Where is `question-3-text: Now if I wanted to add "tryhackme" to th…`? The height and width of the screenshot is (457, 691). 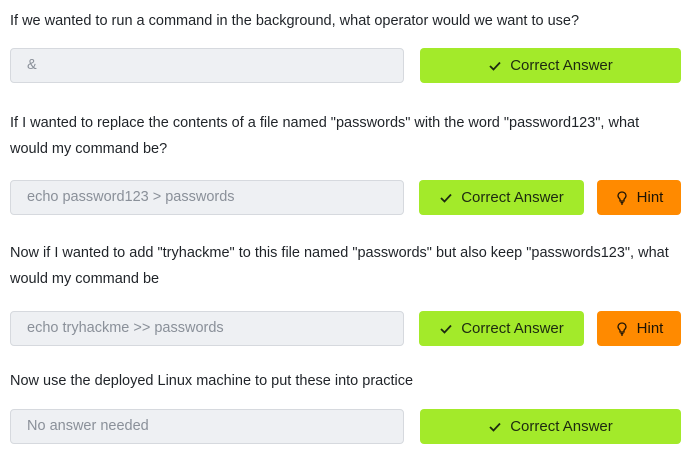 question-3-text: Now if I wanted to add "tryhackme" to th… is located at coordinates (339, 266).